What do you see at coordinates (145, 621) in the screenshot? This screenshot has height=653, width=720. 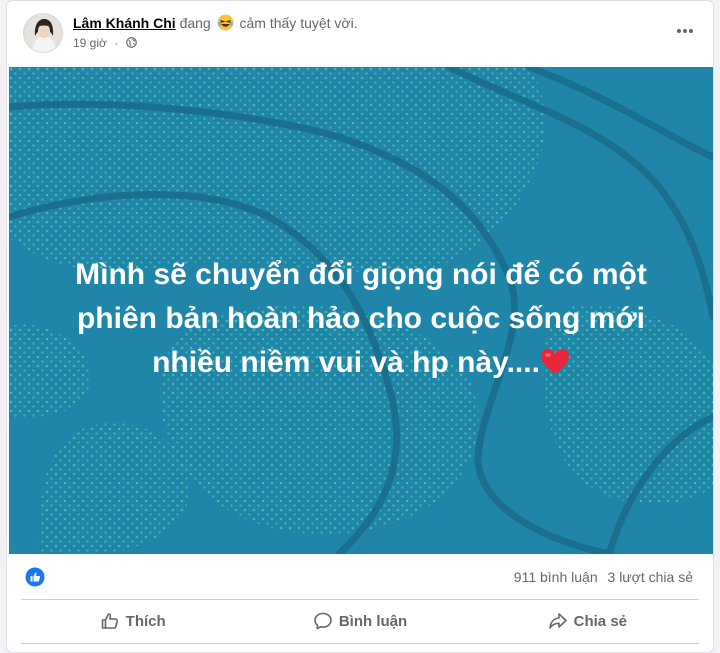 I see `like-label: Thích` at bounding box center [145, 621].